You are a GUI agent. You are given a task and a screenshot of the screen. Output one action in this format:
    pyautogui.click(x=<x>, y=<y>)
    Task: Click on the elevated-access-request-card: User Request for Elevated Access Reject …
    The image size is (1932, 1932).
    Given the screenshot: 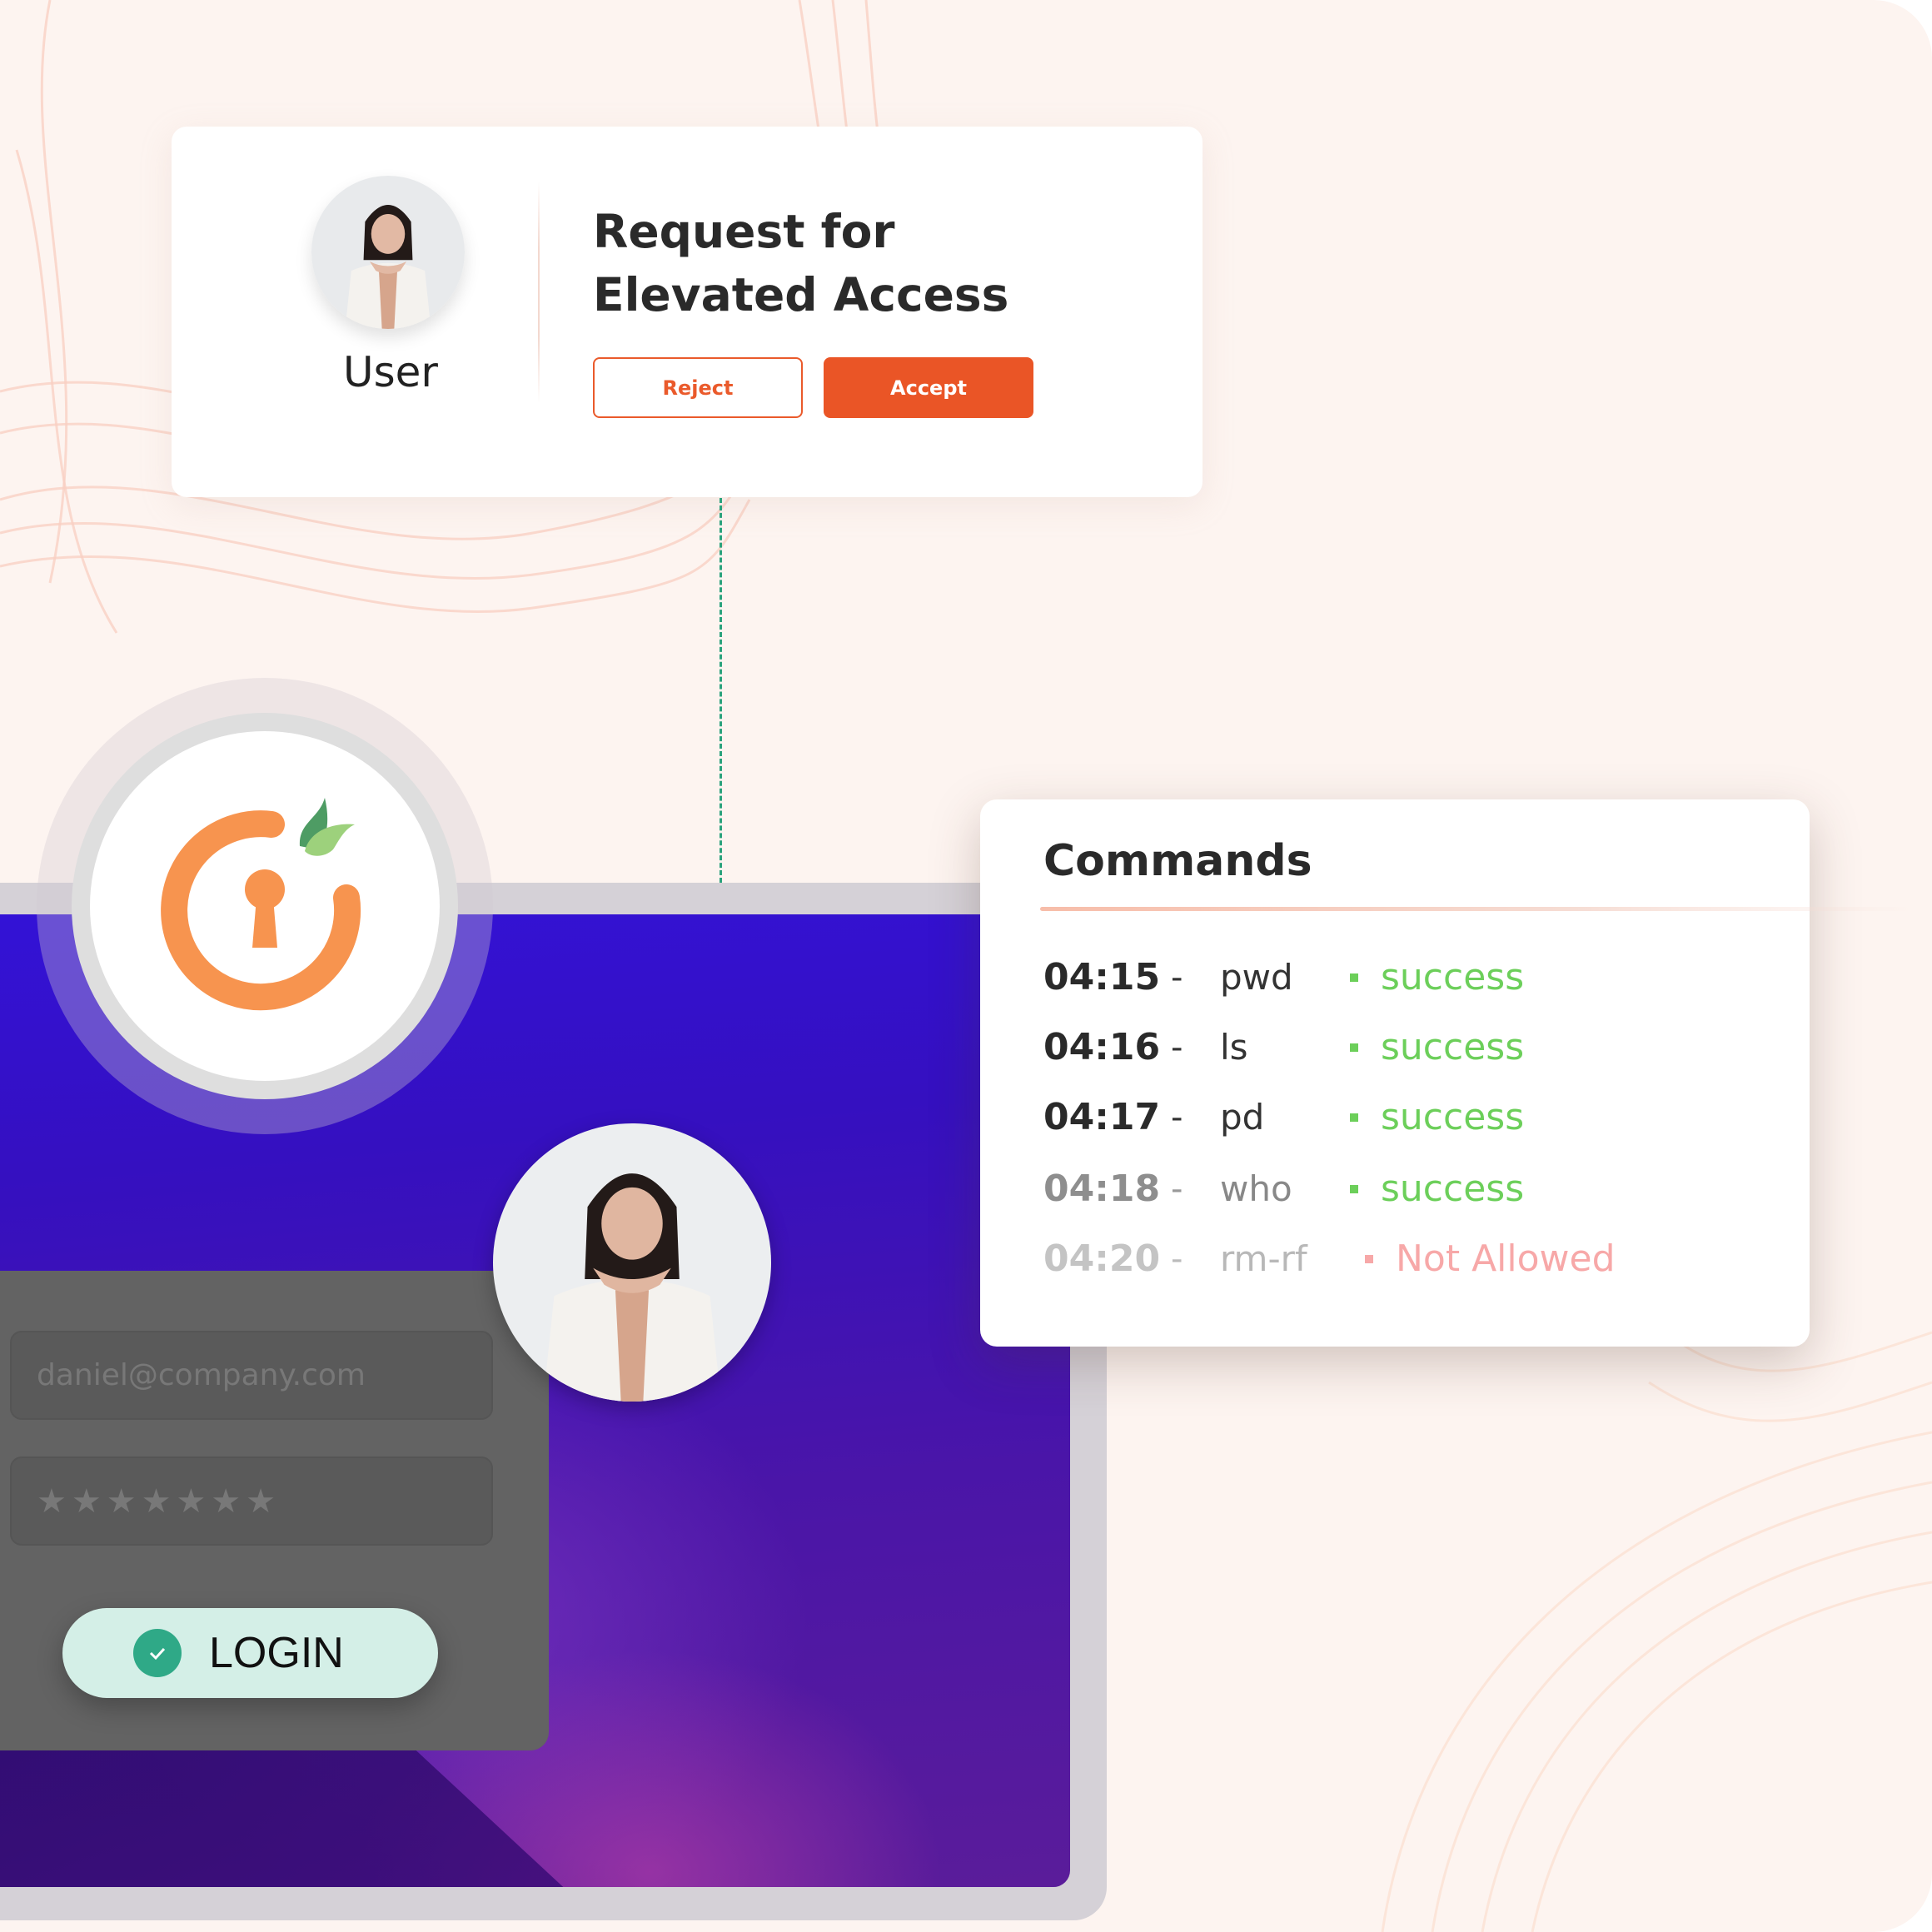 What is the action you would take?
    pyautogui.click(x=687, y=312)
    